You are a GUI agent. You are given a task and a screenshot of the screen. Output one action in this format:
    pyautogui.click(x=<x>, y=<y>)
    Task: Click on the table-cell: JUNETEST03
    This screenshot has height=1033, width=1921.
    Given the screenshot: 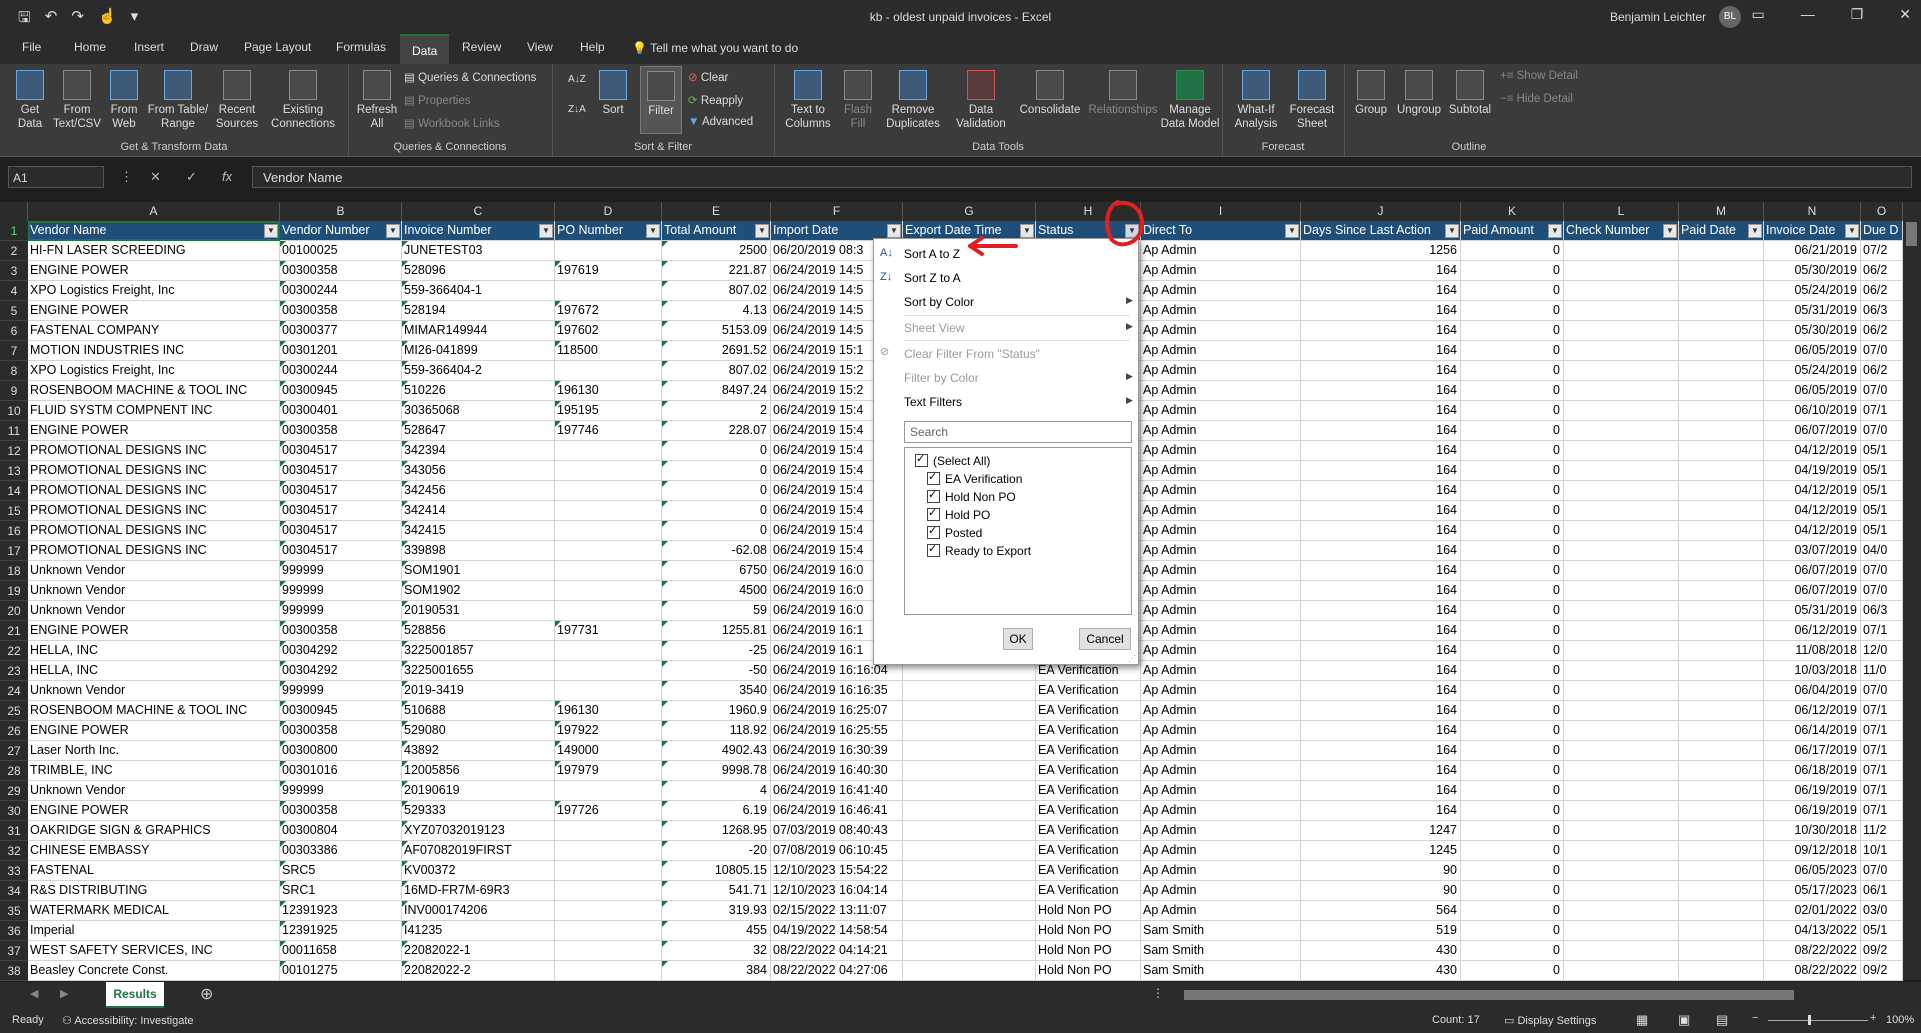 What is the action you would take?
    pyautogui.click(x=478, y=251)
    